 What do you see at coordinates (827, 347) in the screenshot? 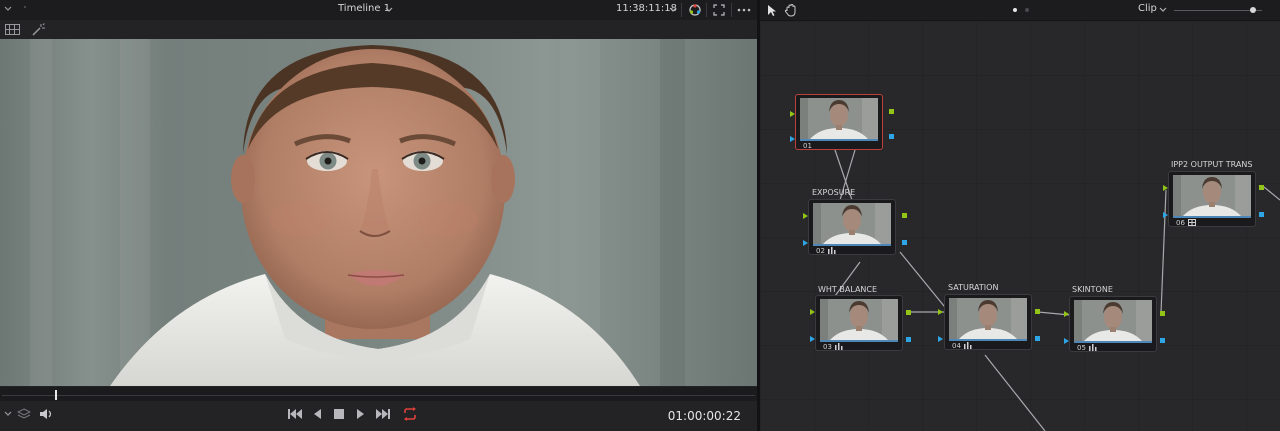
I see `node-number: 03` at bounding box center [827, 347].